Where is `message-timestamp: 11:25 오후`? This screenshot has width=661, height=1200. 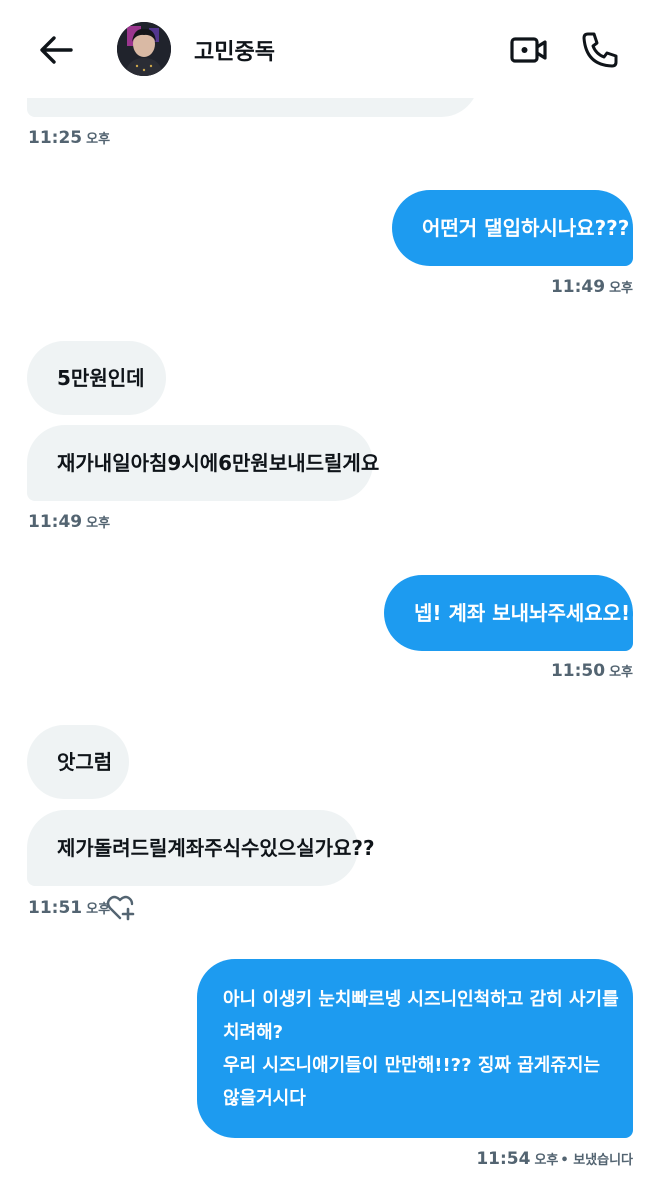
message-timestamp: 11:25 오후 is located at coordinates (69, 138).